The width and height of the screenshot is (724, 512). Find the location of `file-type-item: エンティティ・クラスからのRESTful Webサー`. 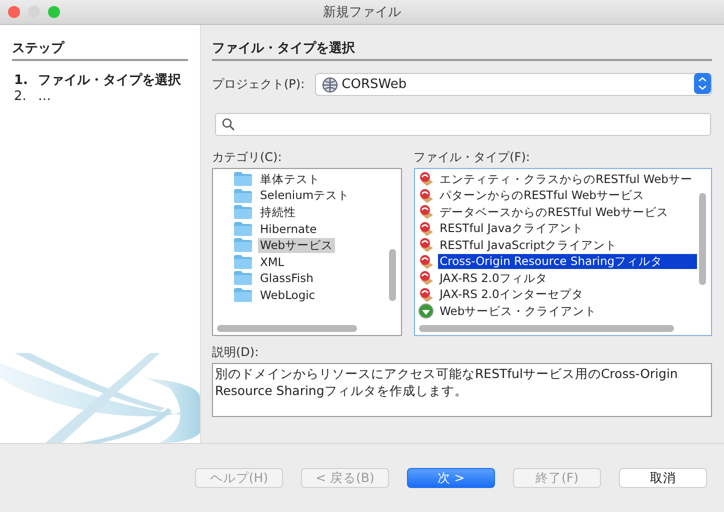

file-type-item: エンティティ・クラスからのRESTful Webサー is located at coordinates (567, 179).